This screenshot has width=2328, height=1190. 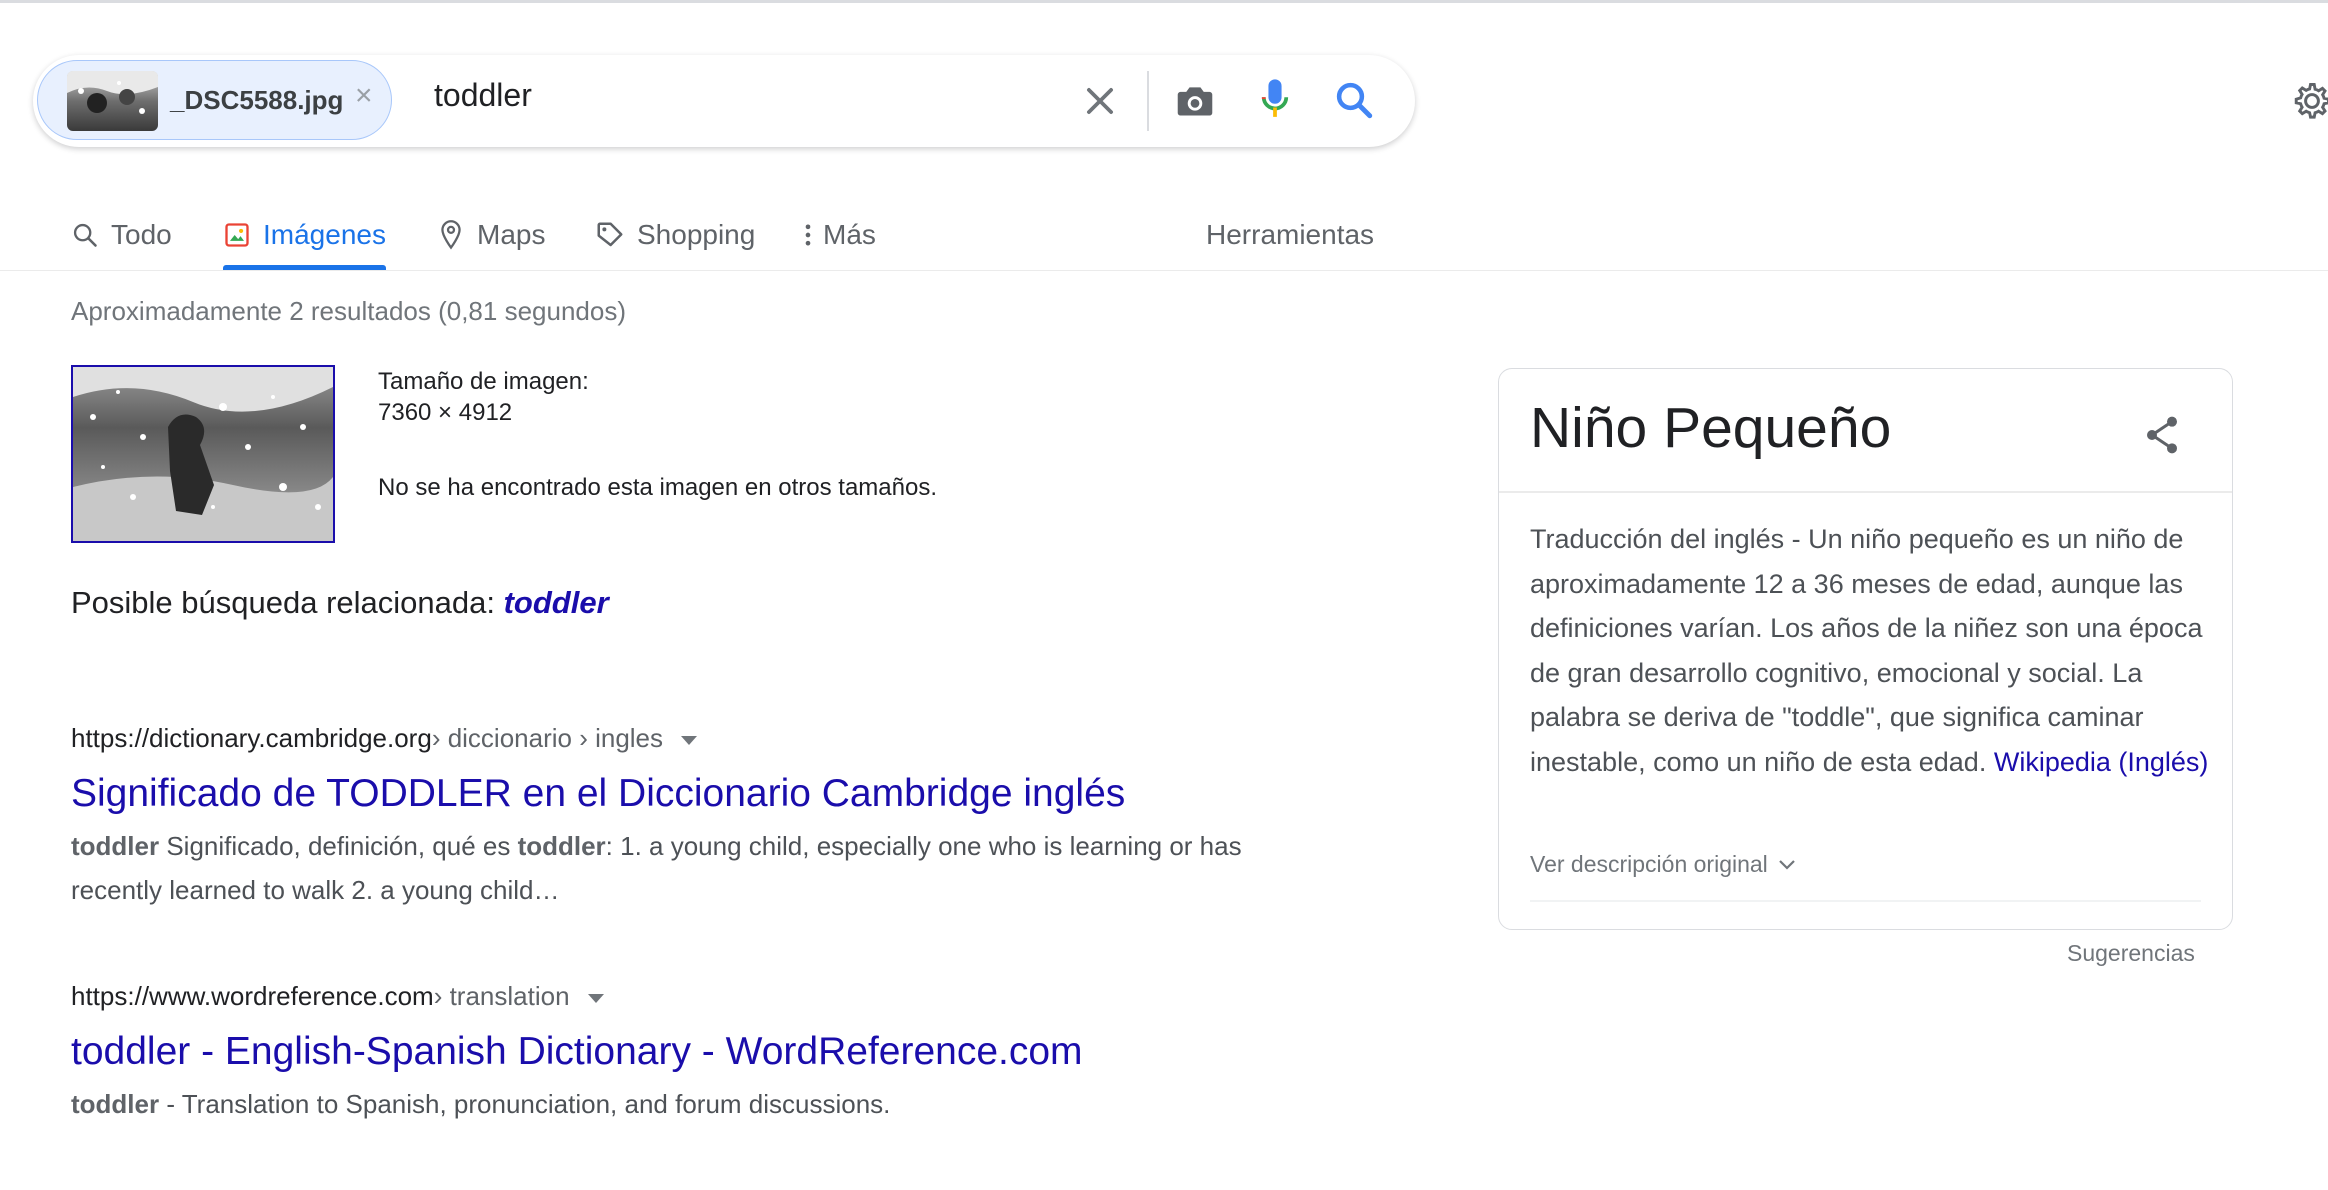 I want to click on search-input, so click(x=714, y=95).